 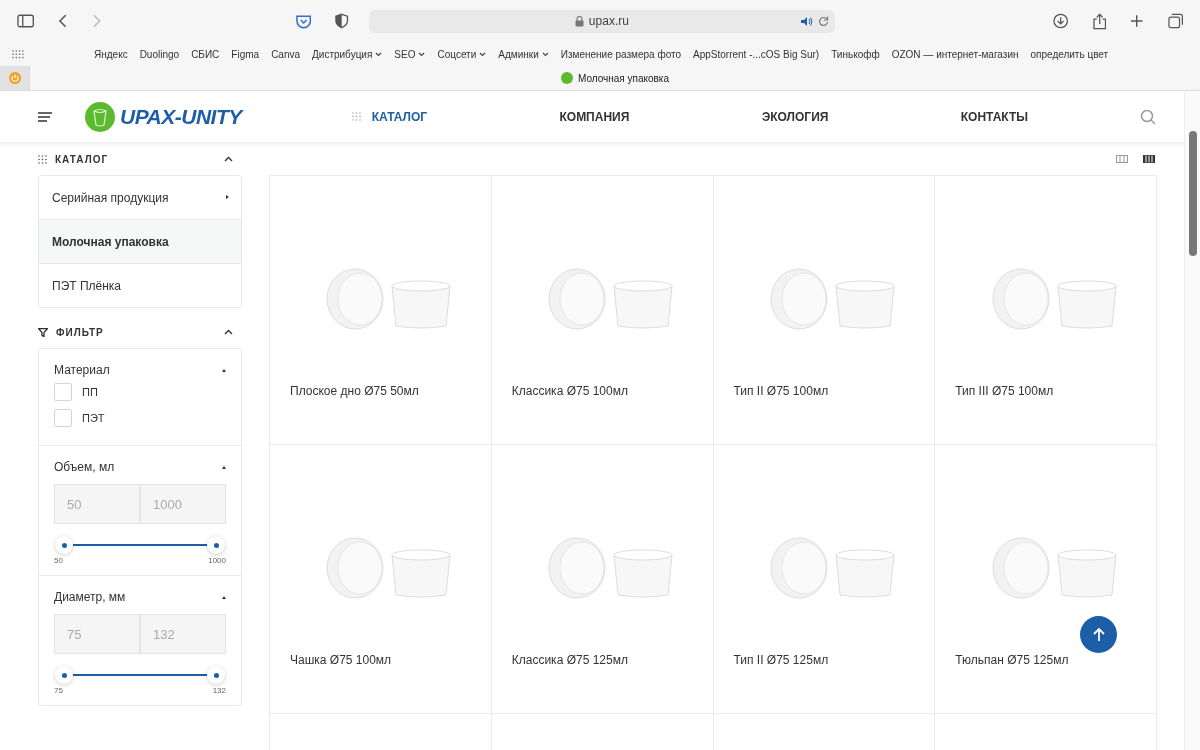 I want to click on section-title: КАТАЛОГ, so click(x=82, y=159).